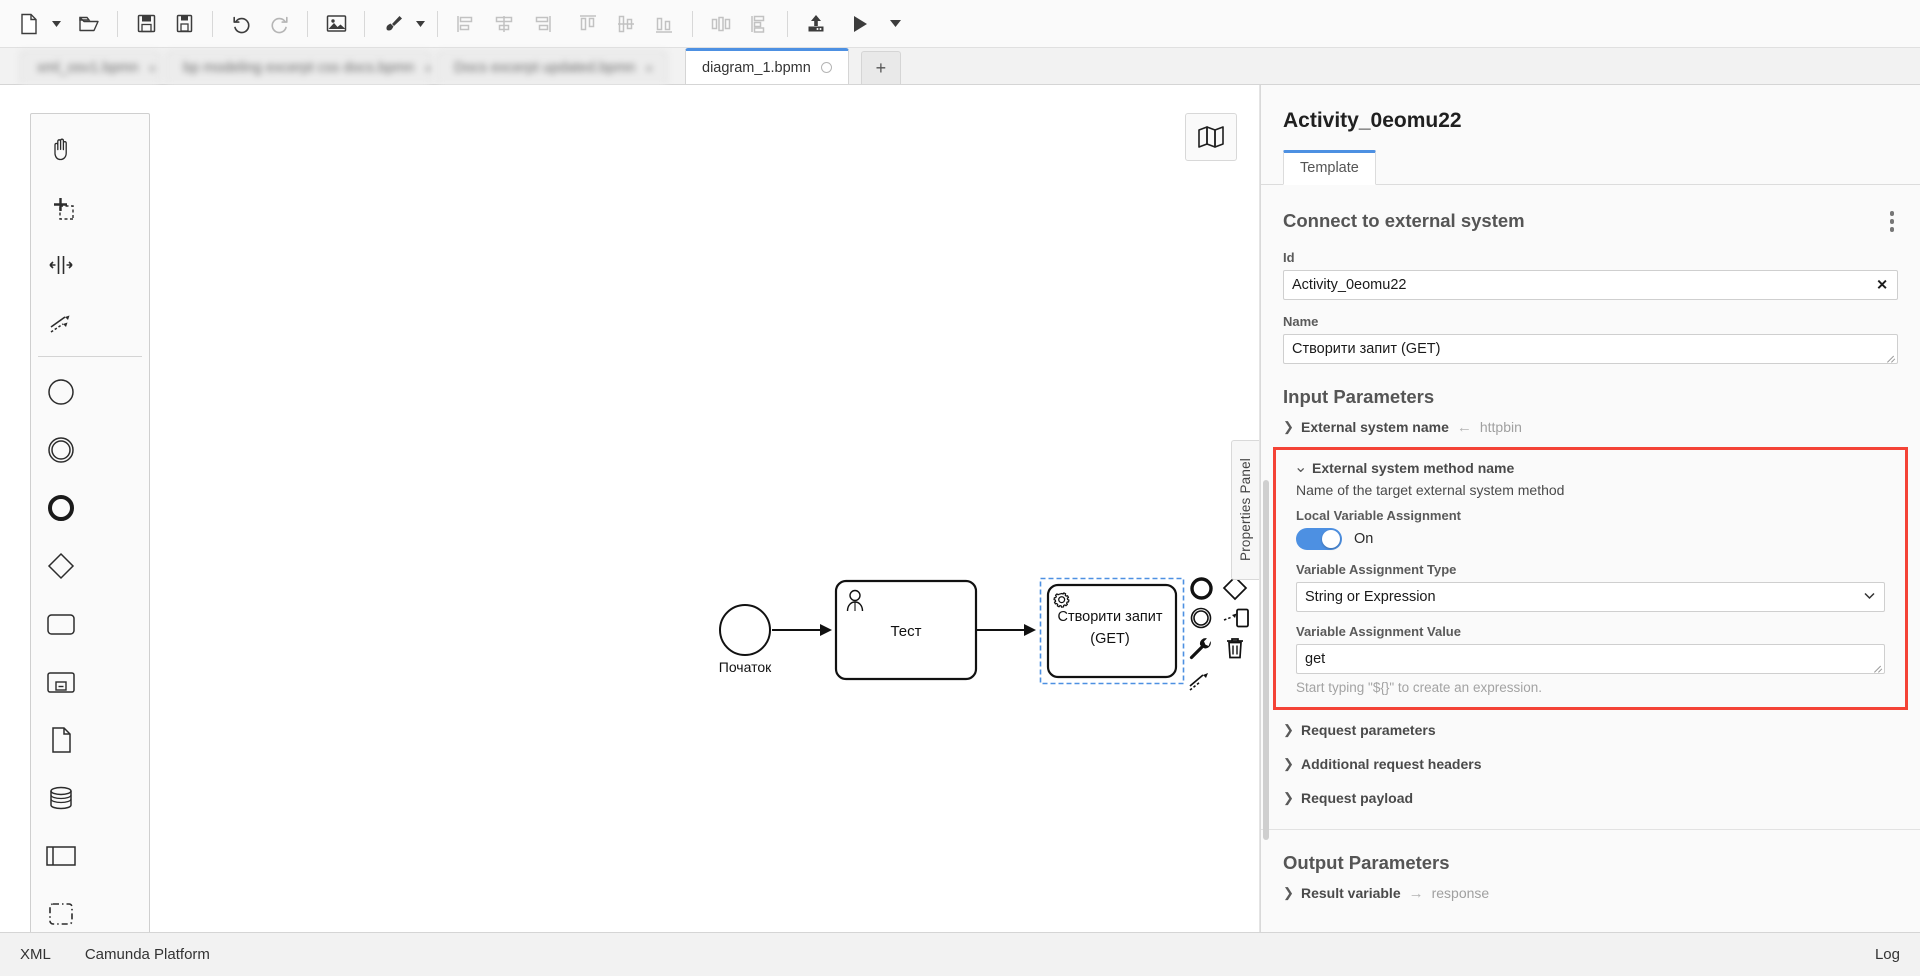  What do you see at coordinates (1245, 510) in the screenshot?
I see `properties-panel-toggle-handle: Properties Panel` at bounding box center [1245, 510].